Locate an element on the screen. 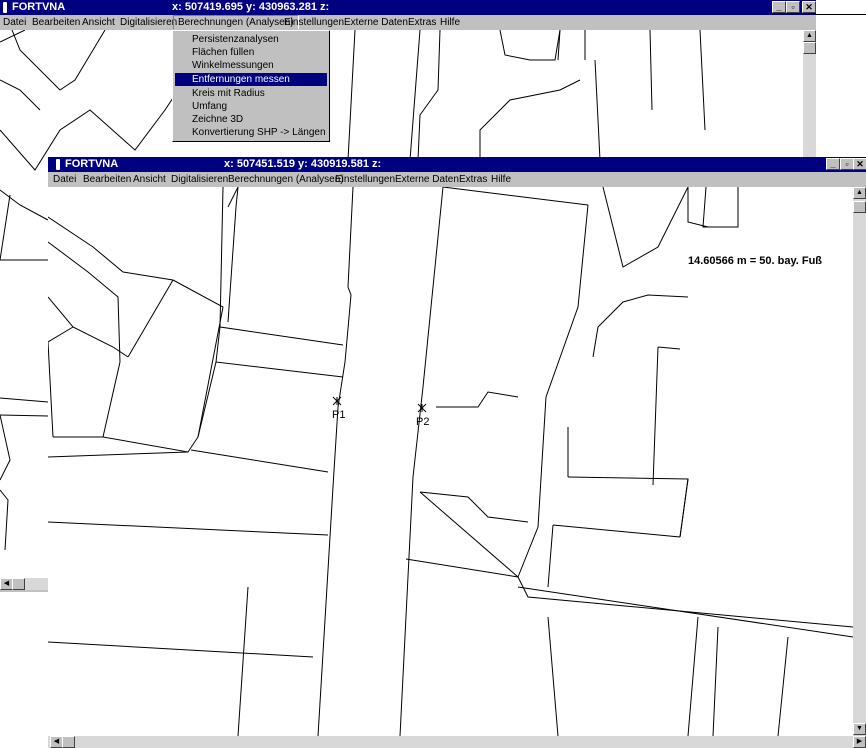 The image size is (866, 748). measurement-readout: 14.60566 m = 50. bay. Fuß is located at coordinates (755, 261).